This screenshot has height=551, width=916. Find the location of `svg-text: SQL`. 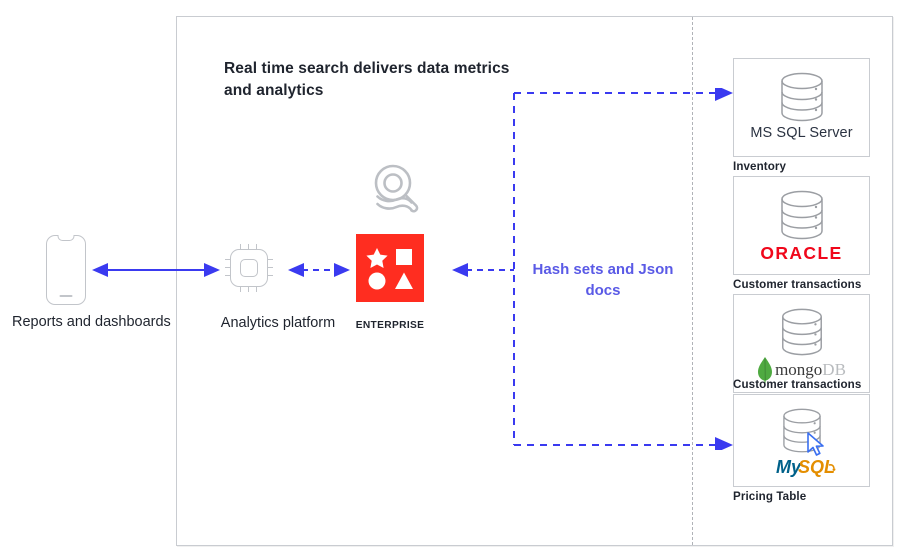

svg-text: SQL is located at coordinates (816, 467).